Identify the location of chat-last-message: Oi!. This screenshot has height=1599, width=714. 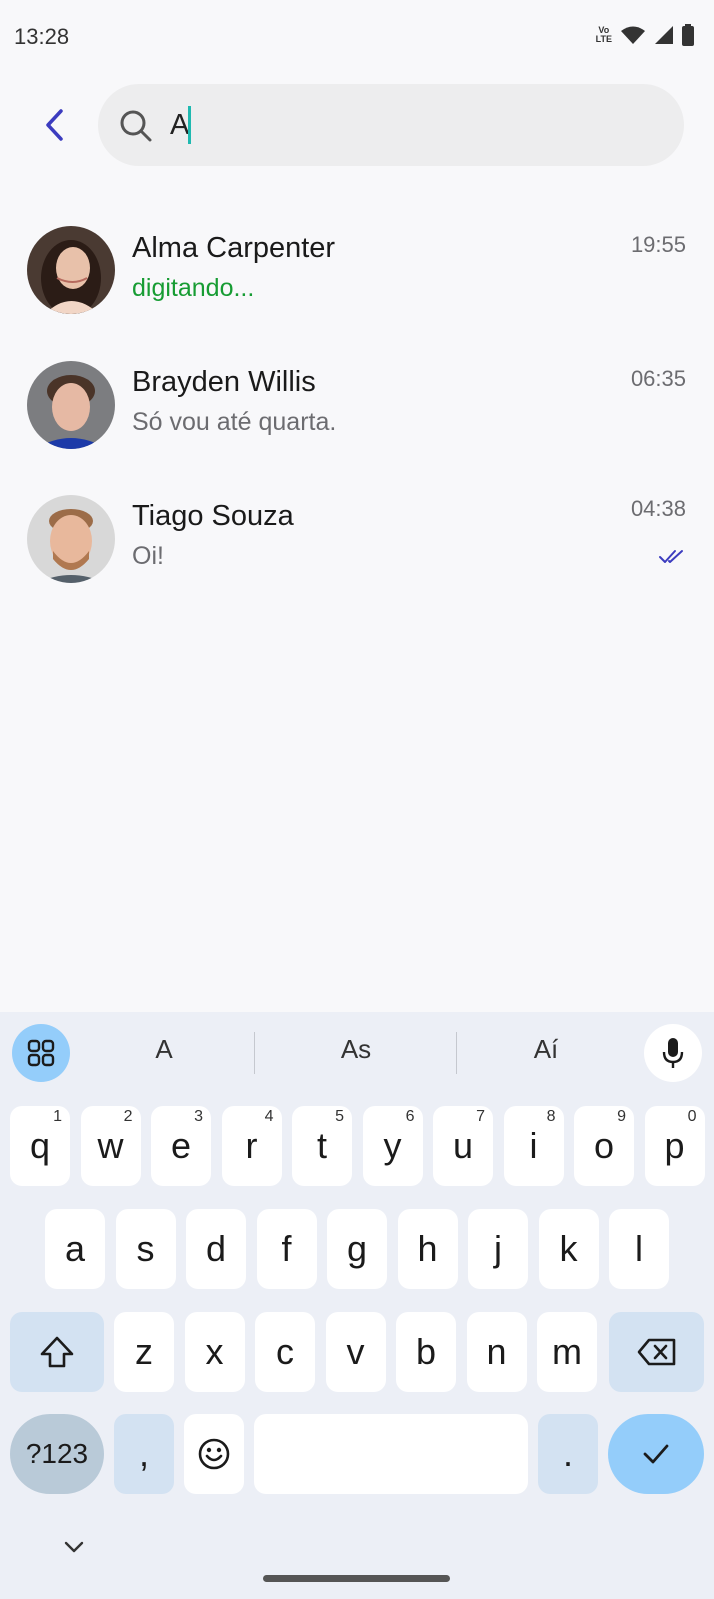
(148, 556).